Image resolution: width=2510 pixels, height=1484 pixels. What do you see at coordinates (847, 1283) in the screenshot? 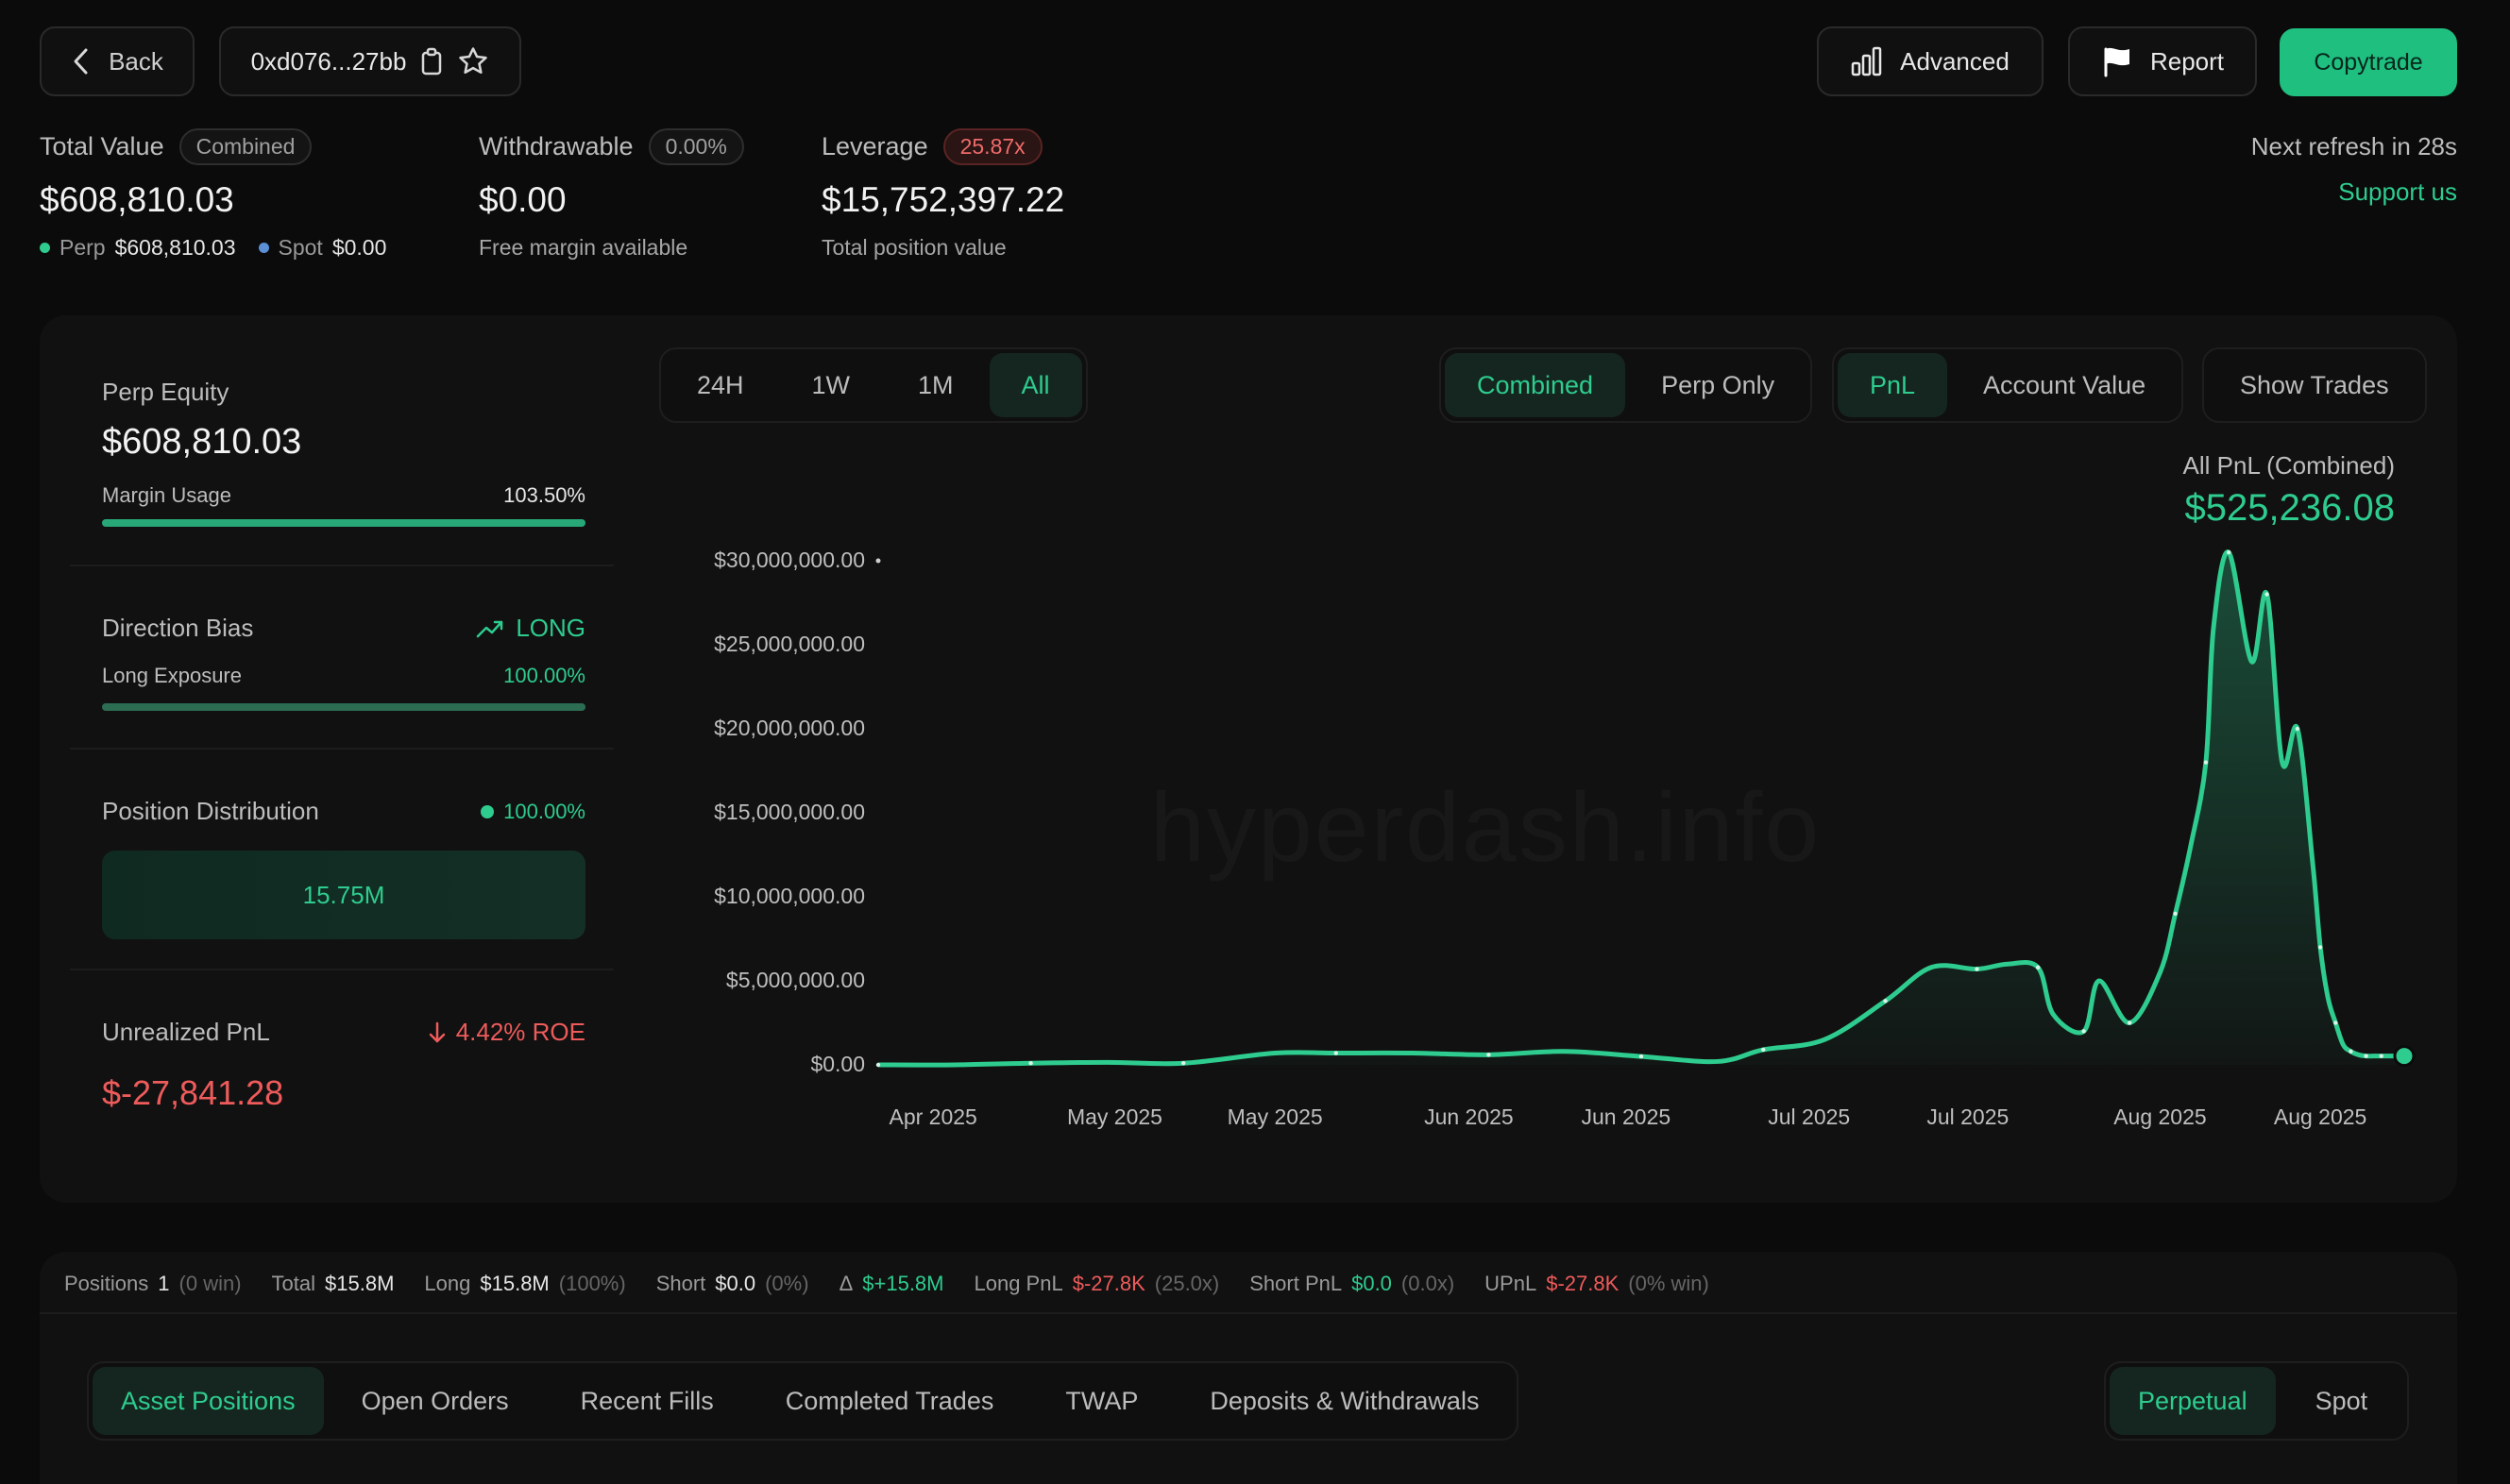
I see `stat-delta-label: Δ` at bounding box center [847, 1283].